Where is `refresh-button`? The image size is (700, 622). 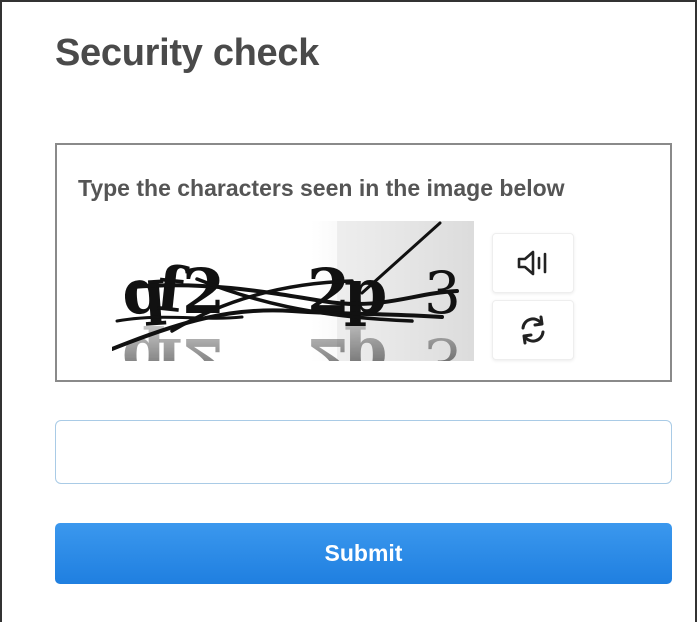 refresh-button is located at coordinates (533, 330).